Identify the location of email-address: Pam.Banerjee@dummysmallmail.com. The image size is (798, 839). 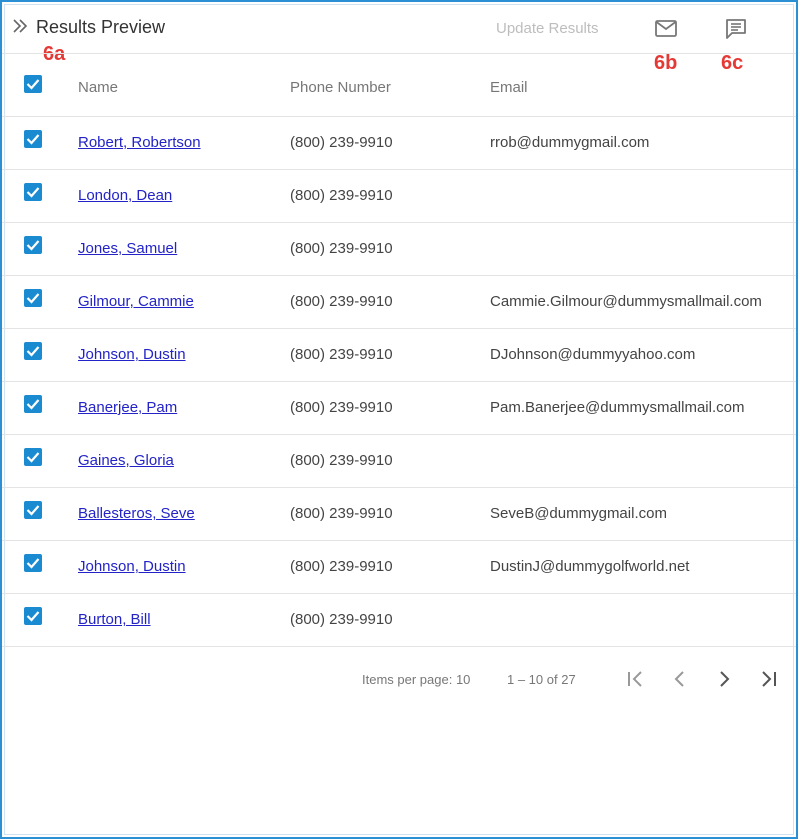
(617, 407).